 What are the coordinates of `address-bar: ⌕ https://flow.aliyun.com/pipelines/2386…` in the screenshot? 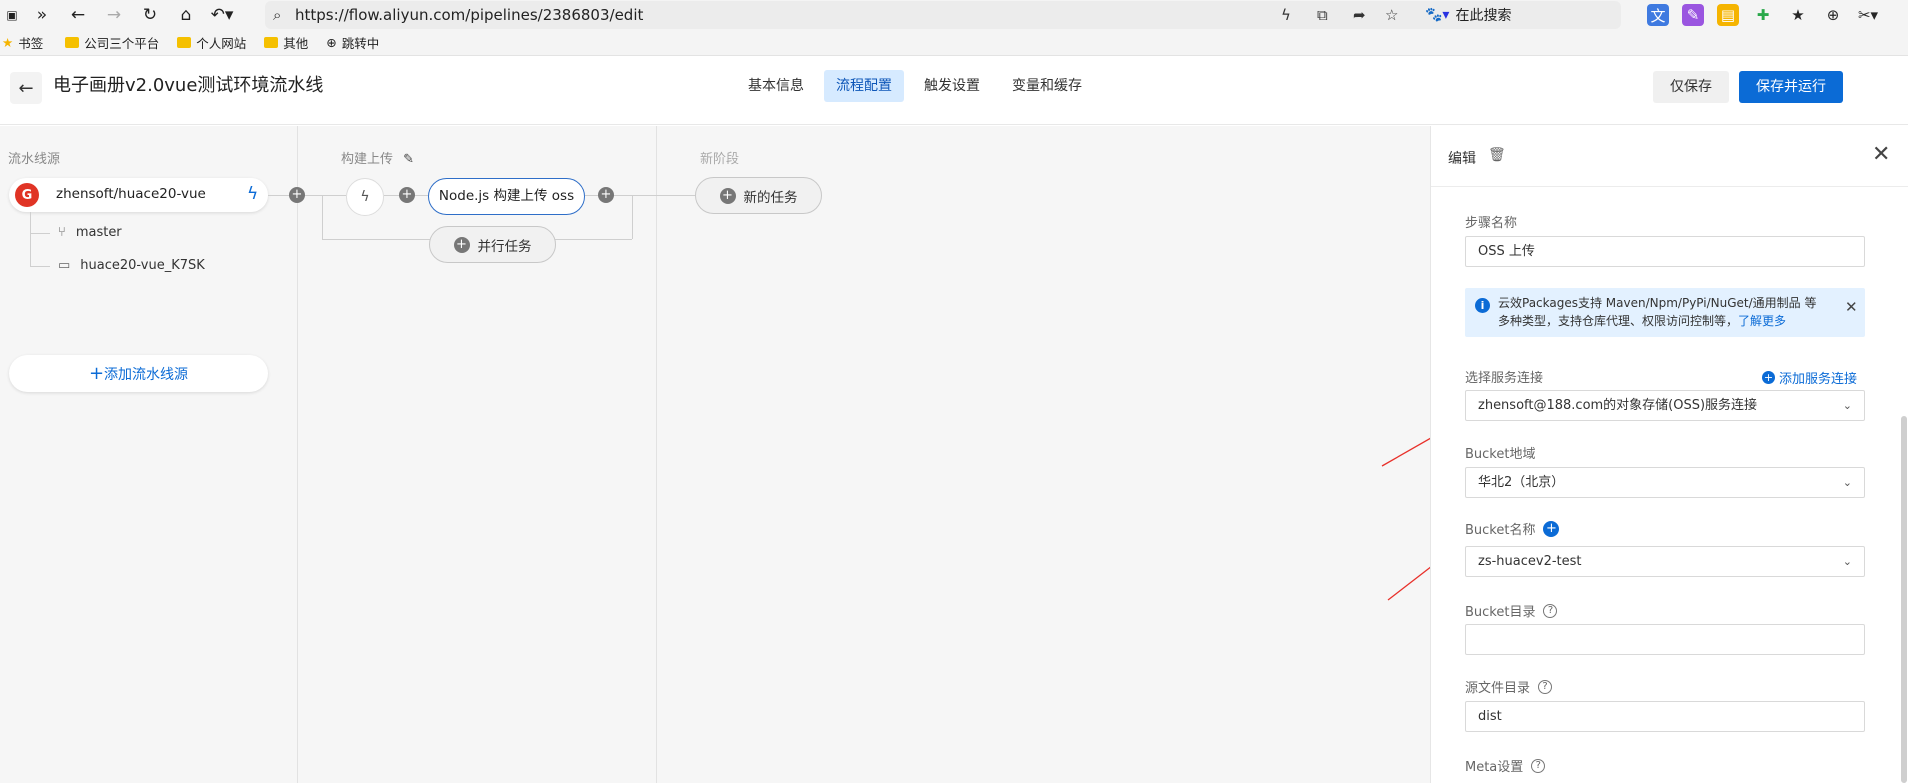 It's located at (943, 15).